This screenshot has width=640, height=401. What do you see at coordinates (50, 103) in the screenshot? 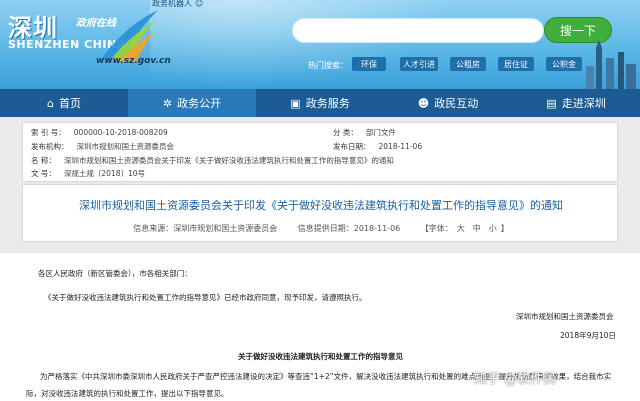
I see `home-icon: ⌂` at bounding box center [50, 103].